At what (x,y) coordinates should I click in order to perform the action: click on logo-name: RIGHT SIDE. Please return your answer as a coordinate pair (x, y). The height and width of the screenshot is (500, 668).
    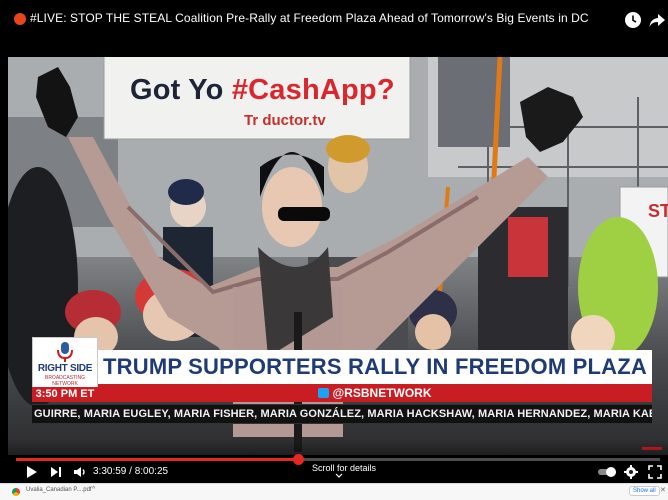
    Looking at the image, I should click on (65, 368).